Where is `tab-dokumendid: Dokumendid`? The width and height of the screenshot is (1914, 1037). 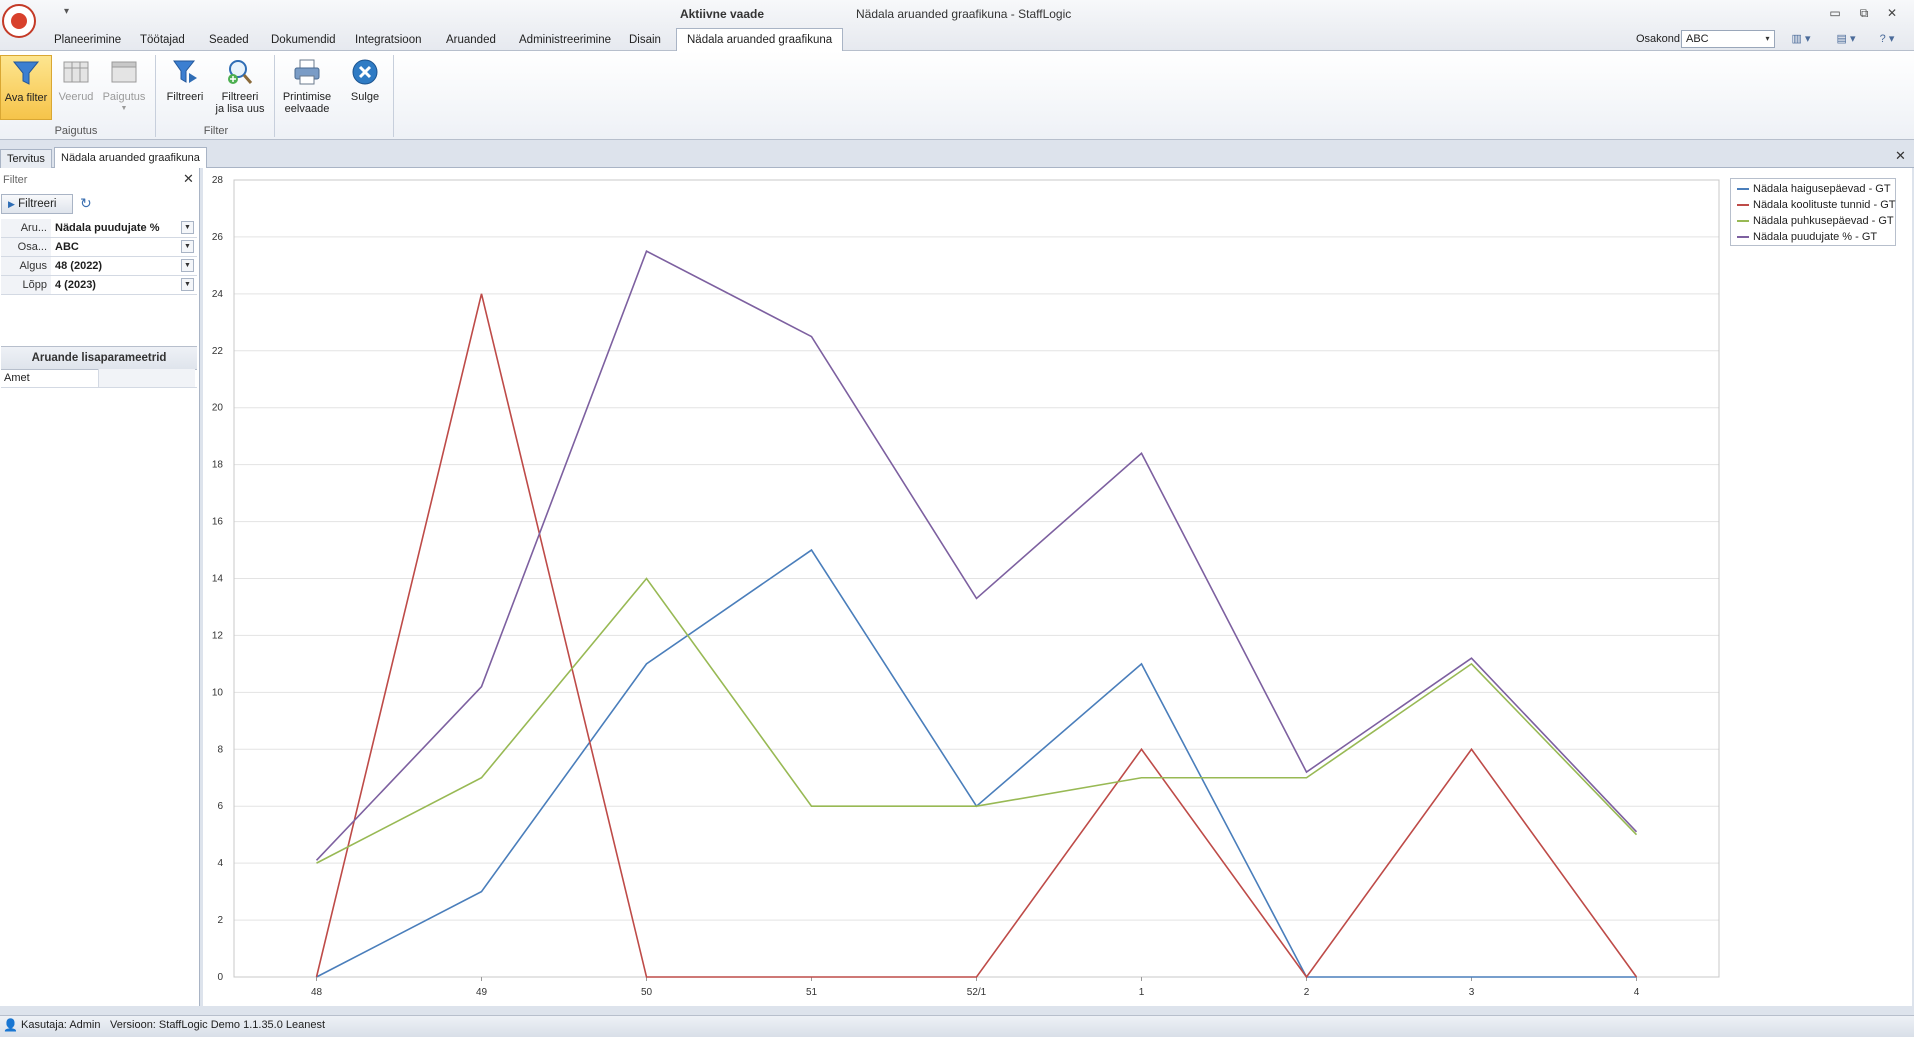 tab-dokumendid: Dokumendid is located at coordinates (303, 40).